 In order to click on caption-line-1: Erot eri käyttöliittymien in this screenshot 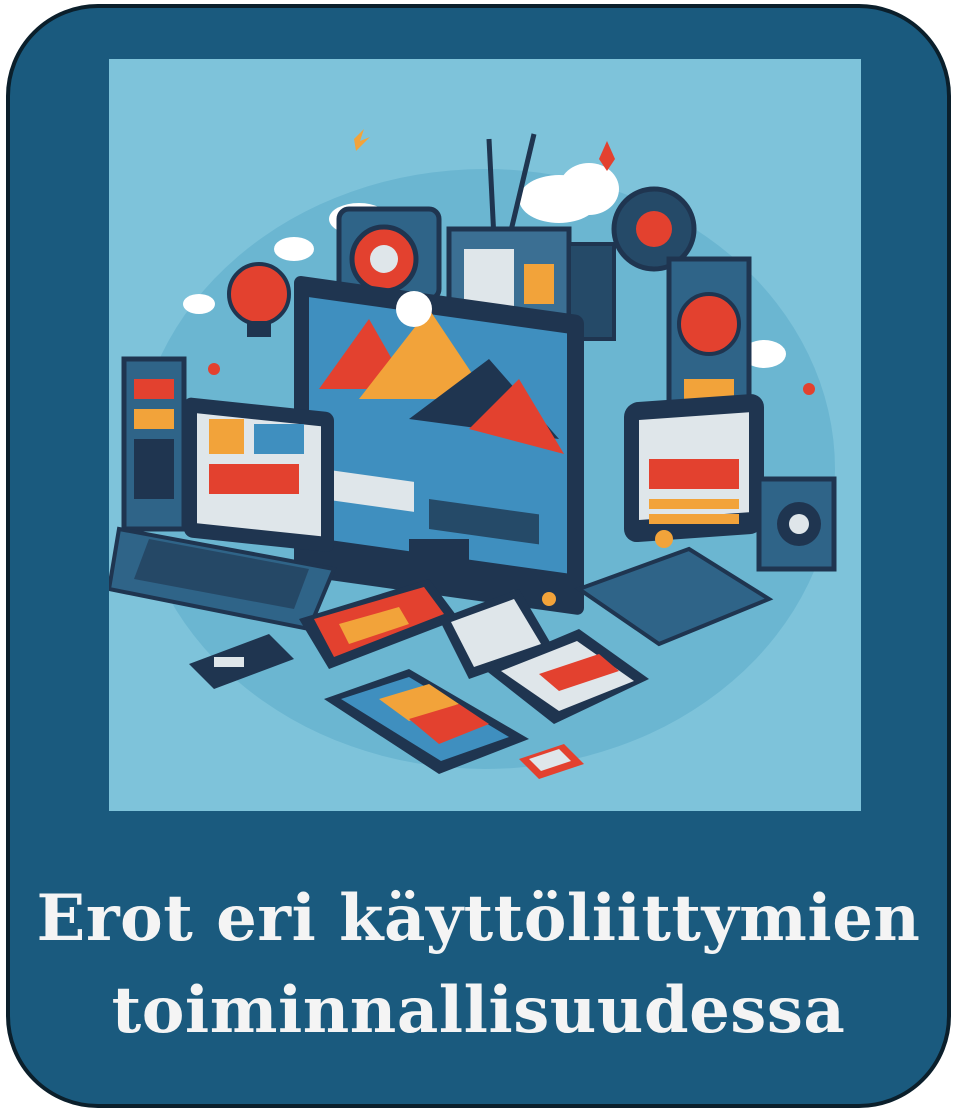, I will do `click(478, 918)`.